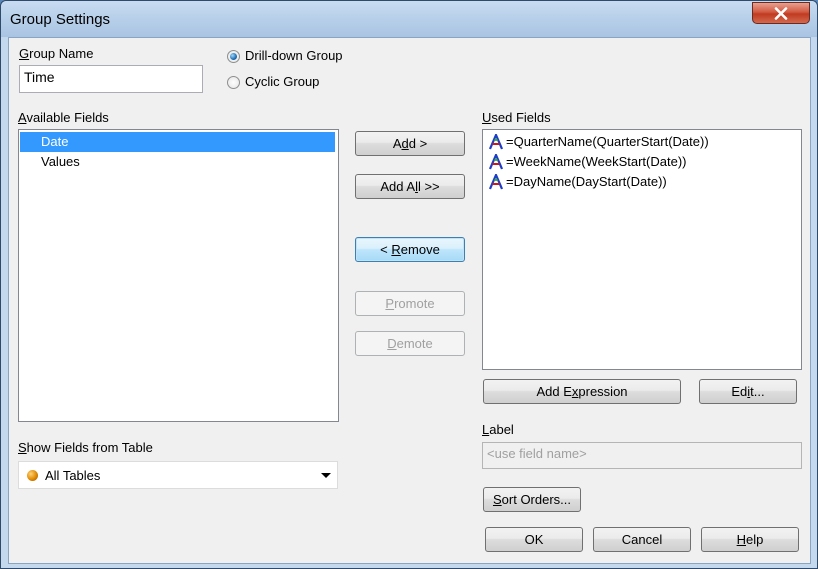  What do you see at coordinates (409, 19) in the screenshot?
I see `title-bar: Group Settings` at bounding box center [409, 19].